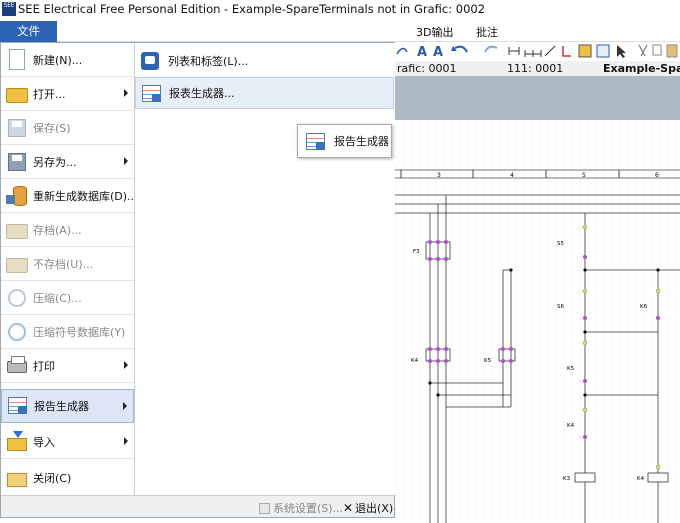  I want to click on pointer-icon, so click(621, 51).